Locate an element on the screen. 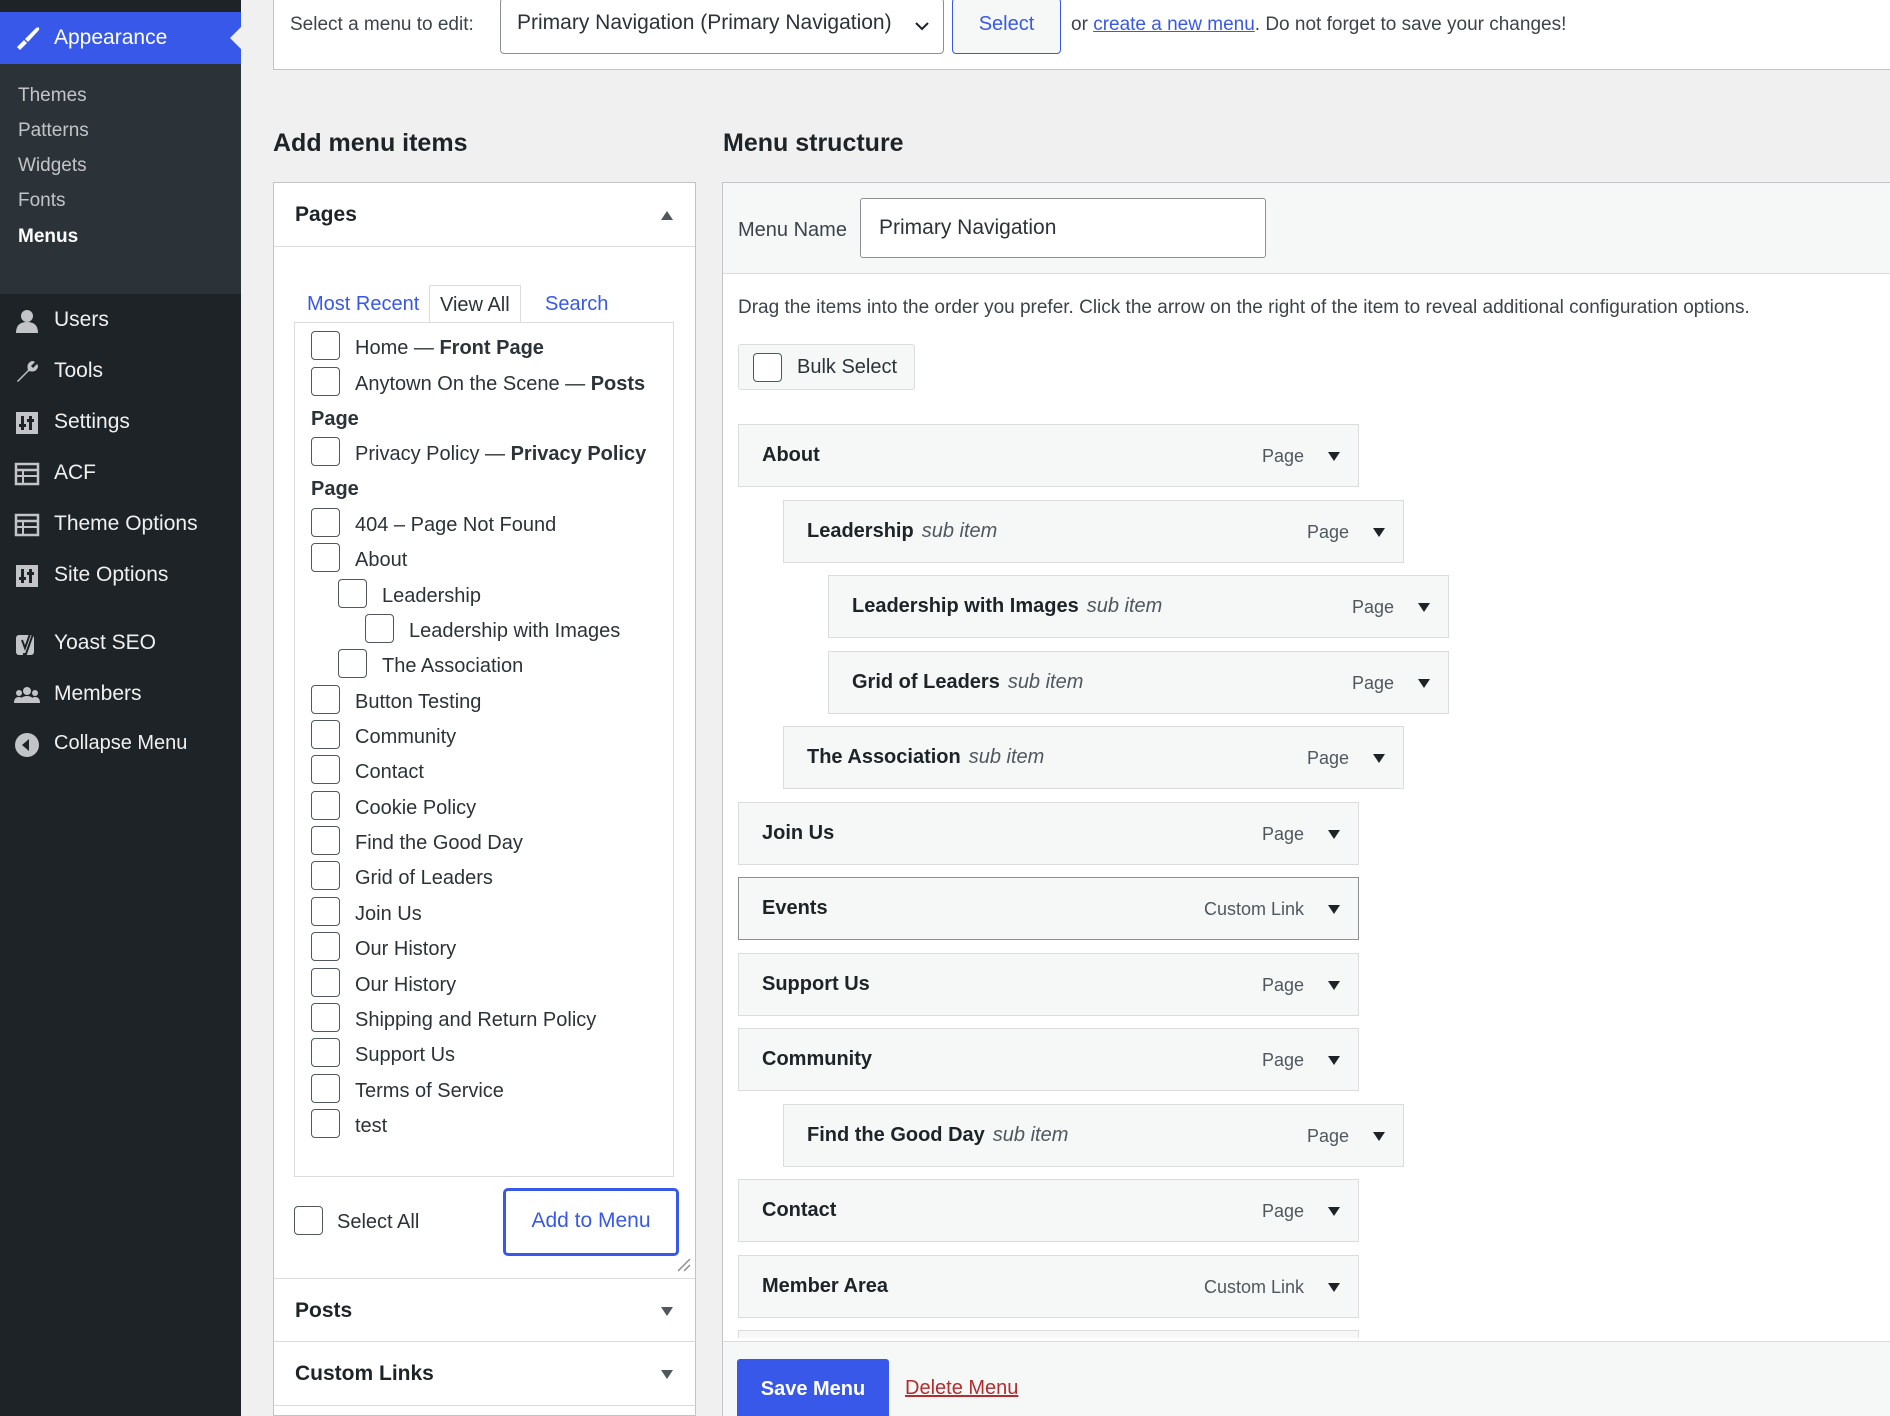 This screenshot has height=1416, width=1890. menu-item-title: Member Area is located at coordinates (825, 1285).